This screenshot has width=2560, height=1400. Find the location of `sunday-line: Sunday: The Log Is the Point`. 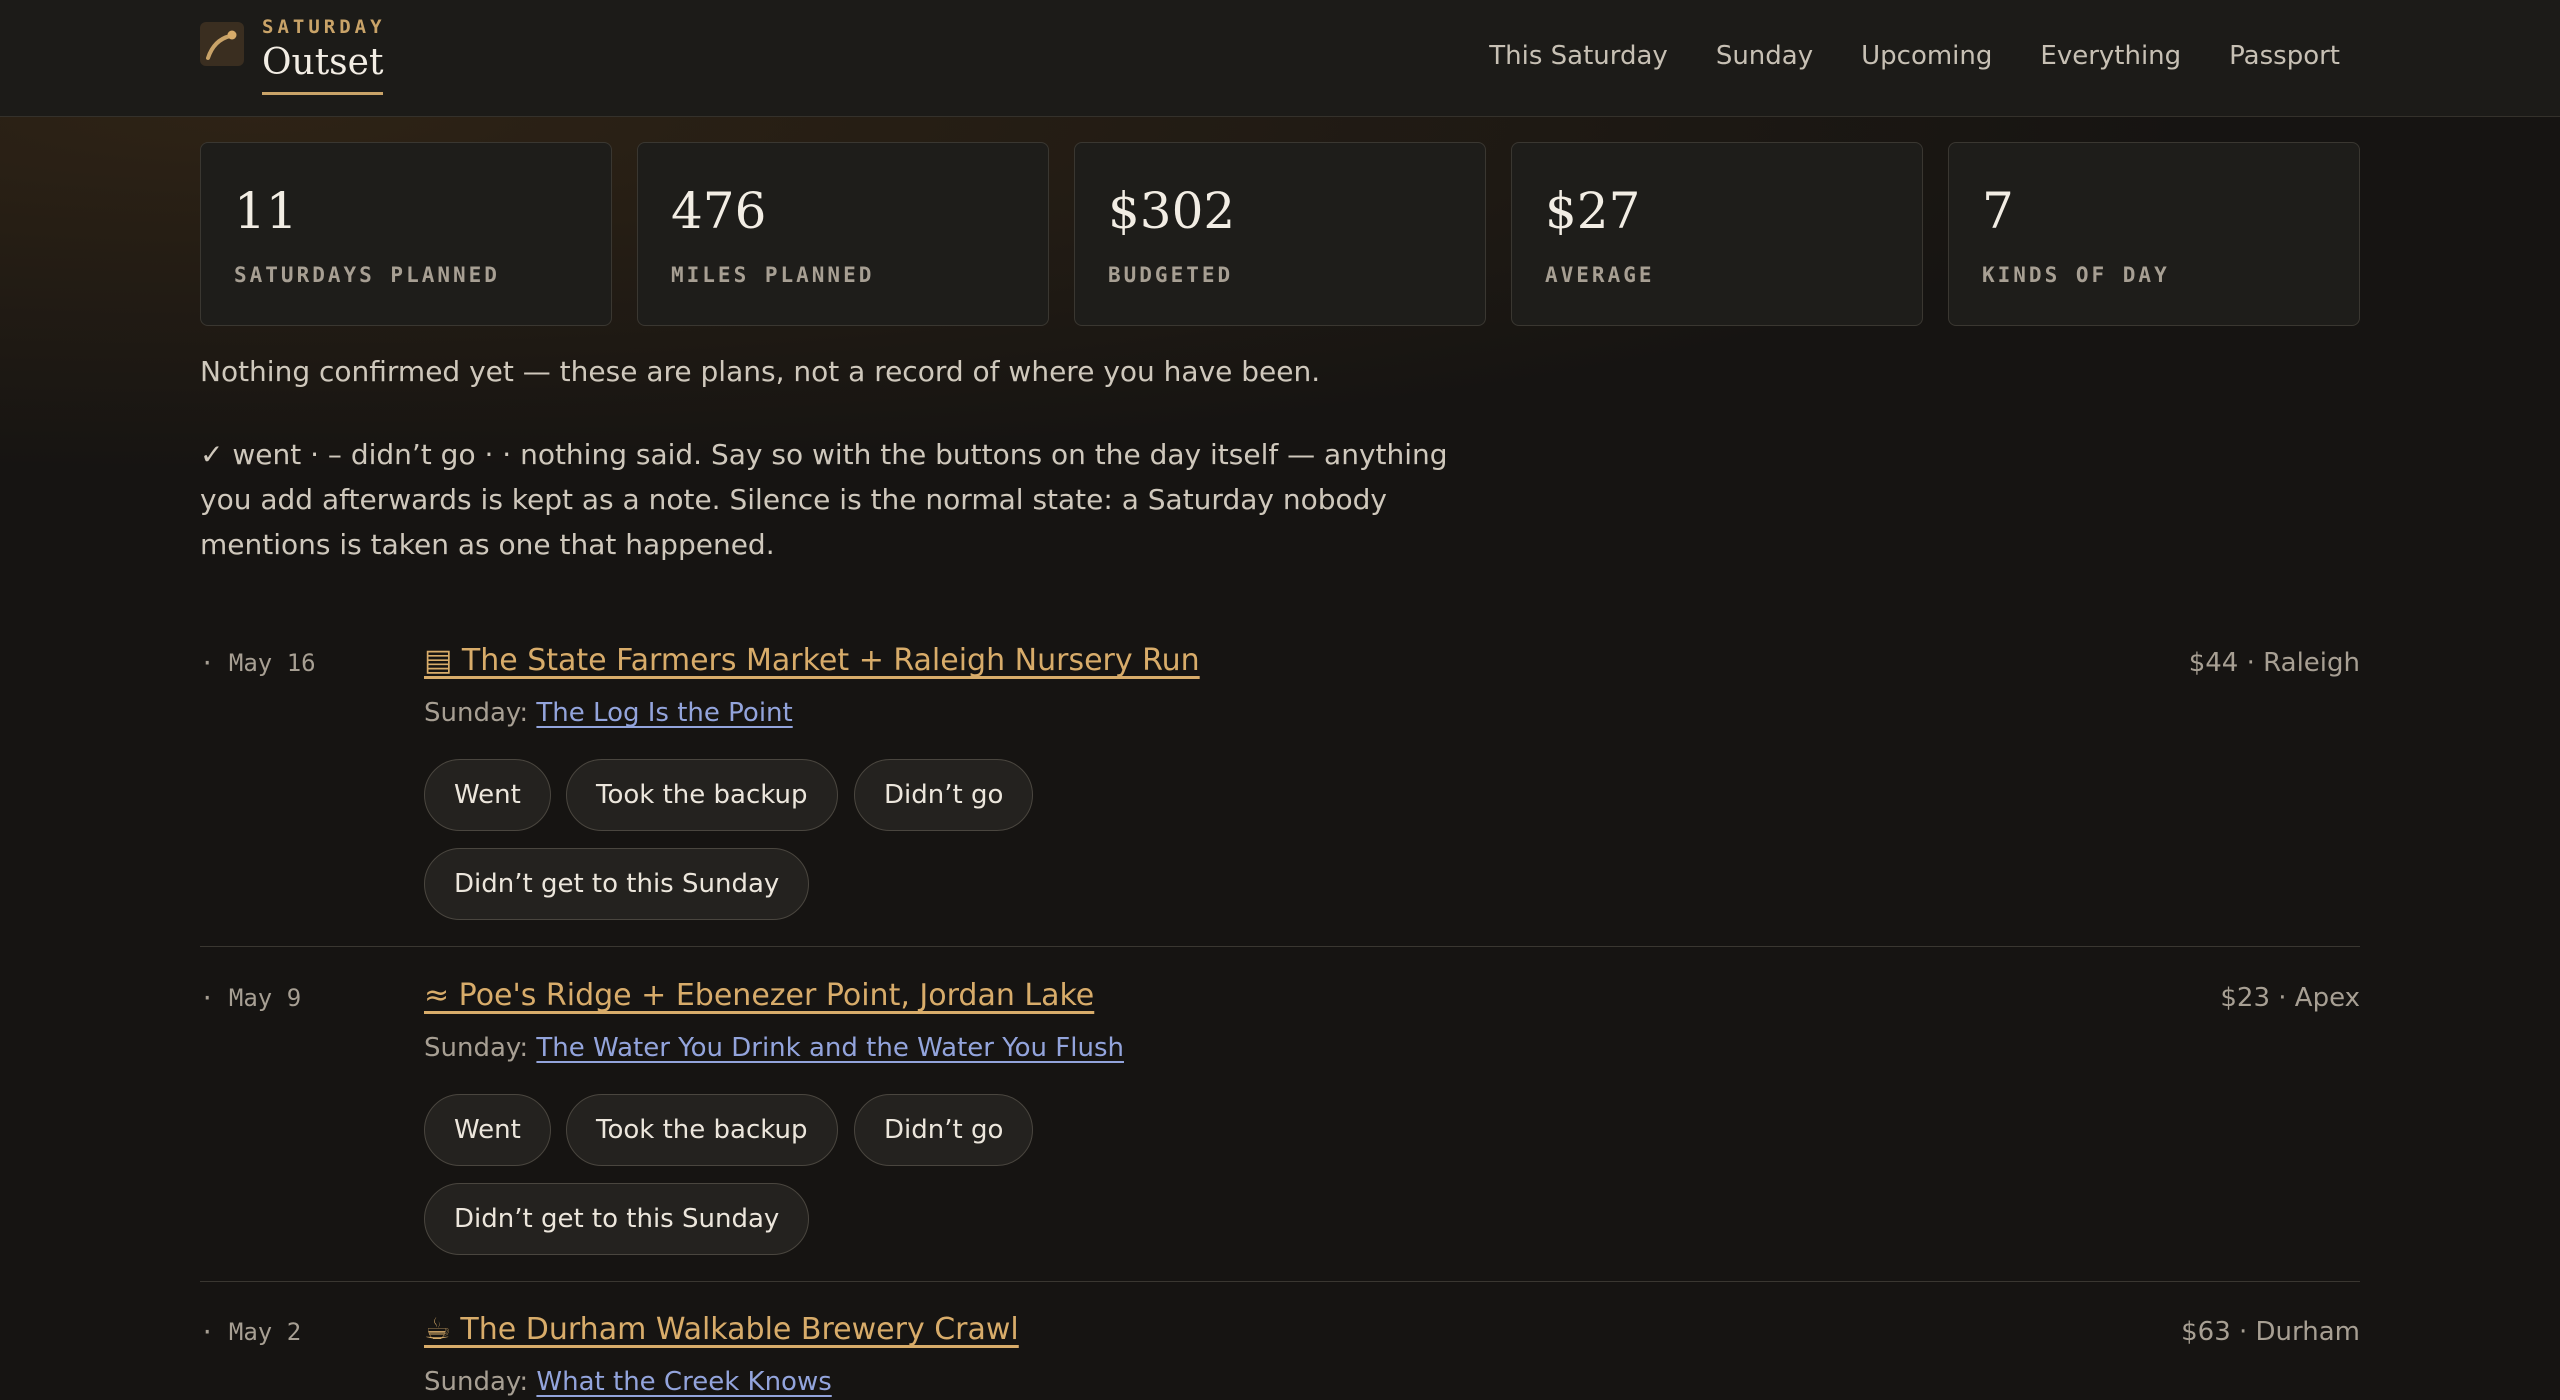

sunday-line: Sunday: The Log Is the Point is located at coordinates (608, 713).